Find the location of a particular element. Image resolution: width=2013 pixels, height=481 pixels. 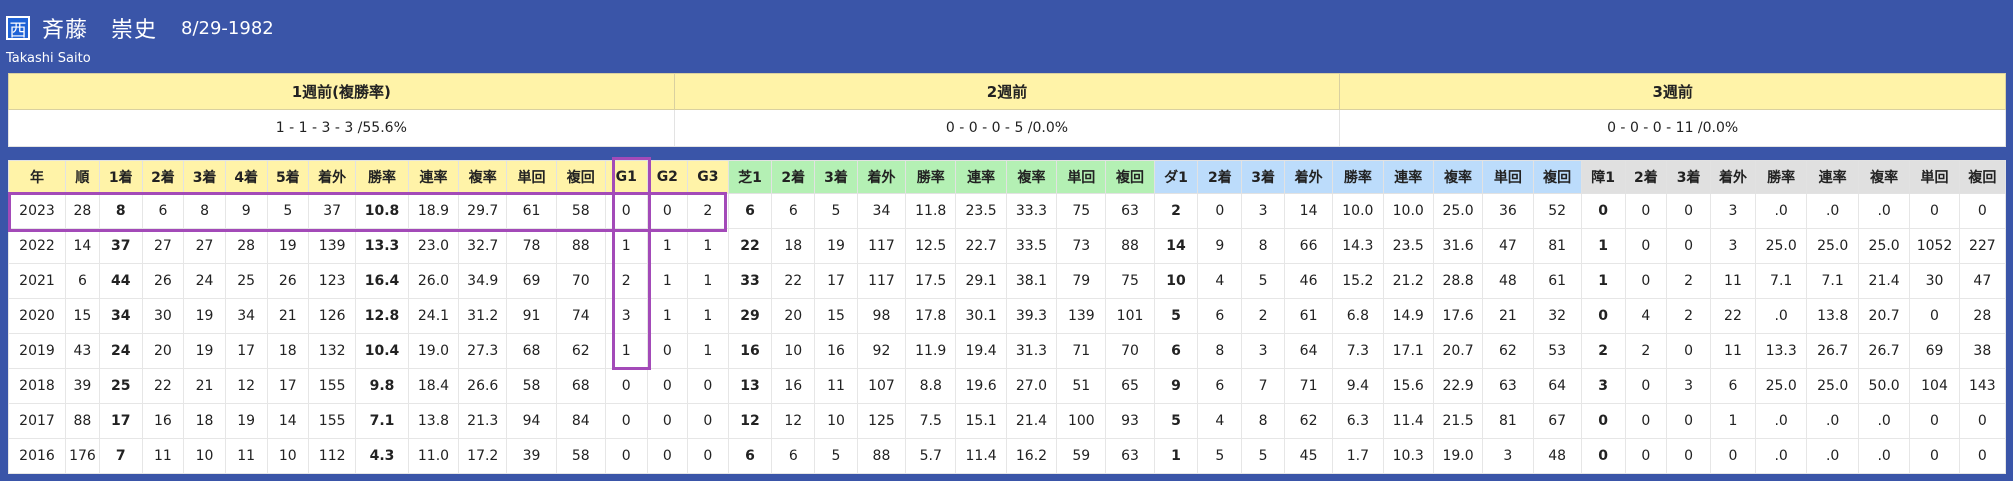

stats-cell: 12 is located at coordinates (750, 421).